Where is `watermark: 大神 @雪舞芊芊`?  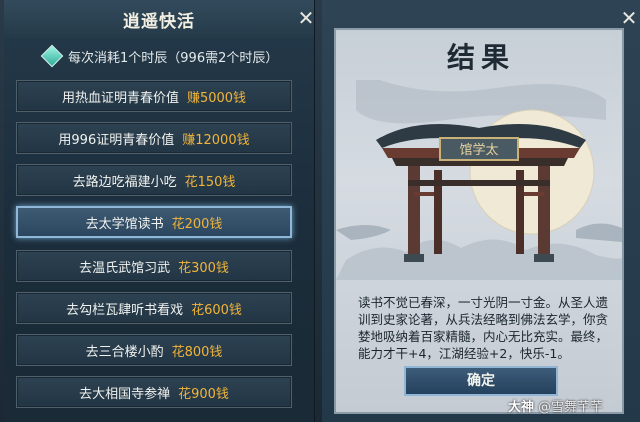 watermark: 大神 @雪舞芊芊 is located at coordinates (555, 405).